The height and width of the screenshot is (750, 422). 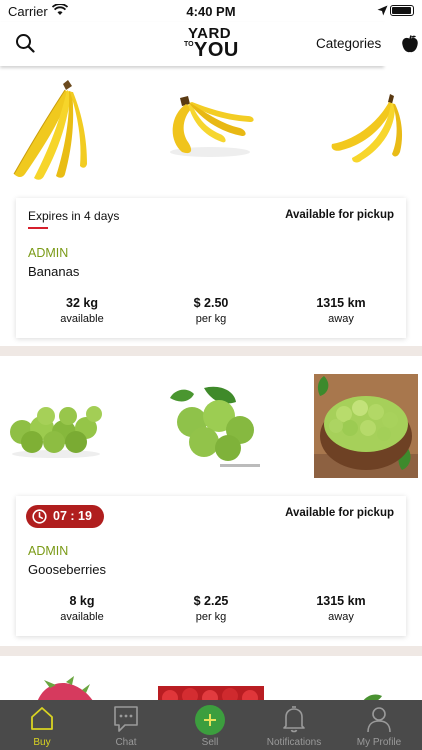 I want to click on gooseberries-leaf-image, so click(x=215, y=426).